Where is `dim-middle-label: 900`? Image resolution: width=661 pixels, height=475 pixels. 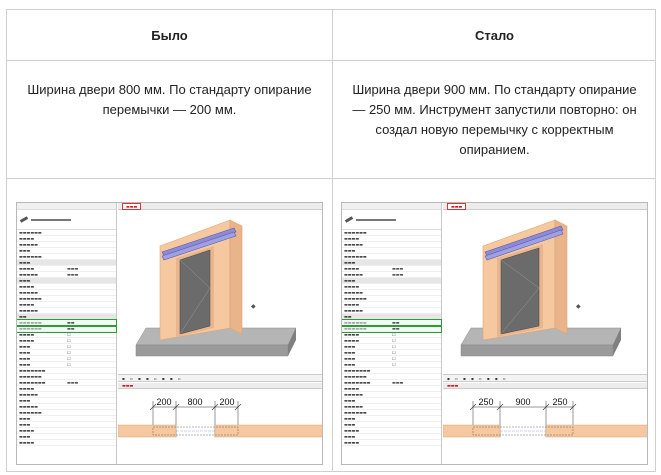 dim-middle-label: 900 is located at coordinates (522, 402).